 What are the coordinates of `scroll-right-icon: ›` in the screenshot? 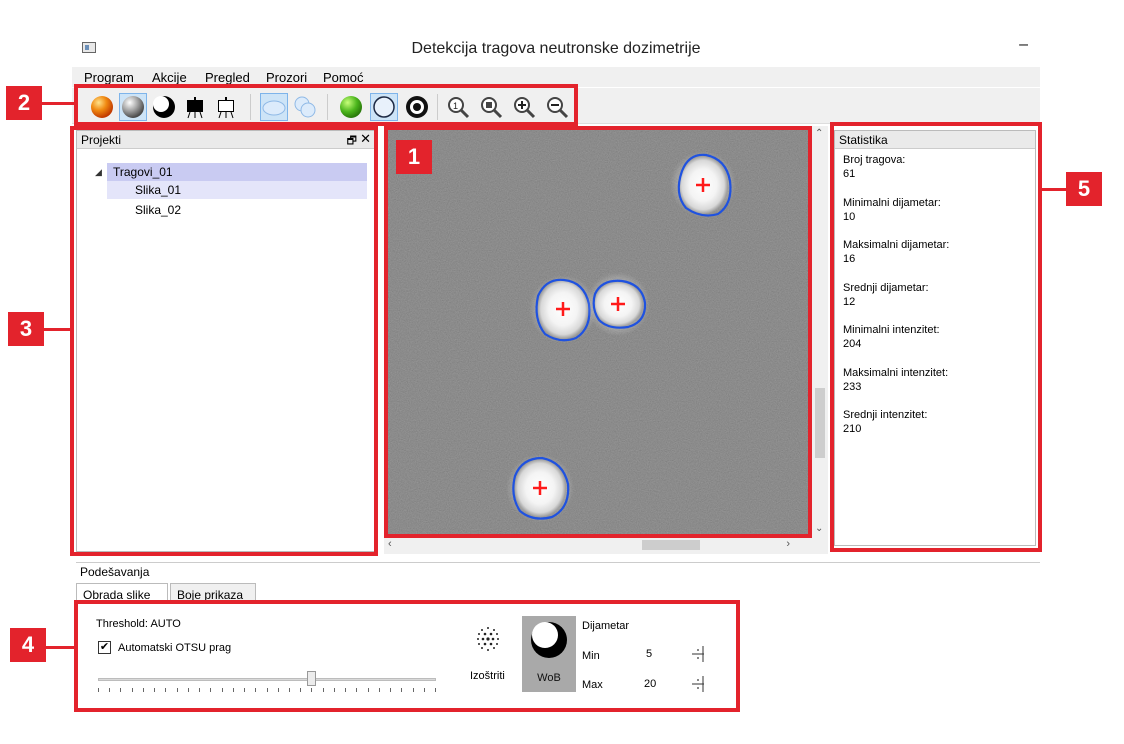 It's located at (788, 544).